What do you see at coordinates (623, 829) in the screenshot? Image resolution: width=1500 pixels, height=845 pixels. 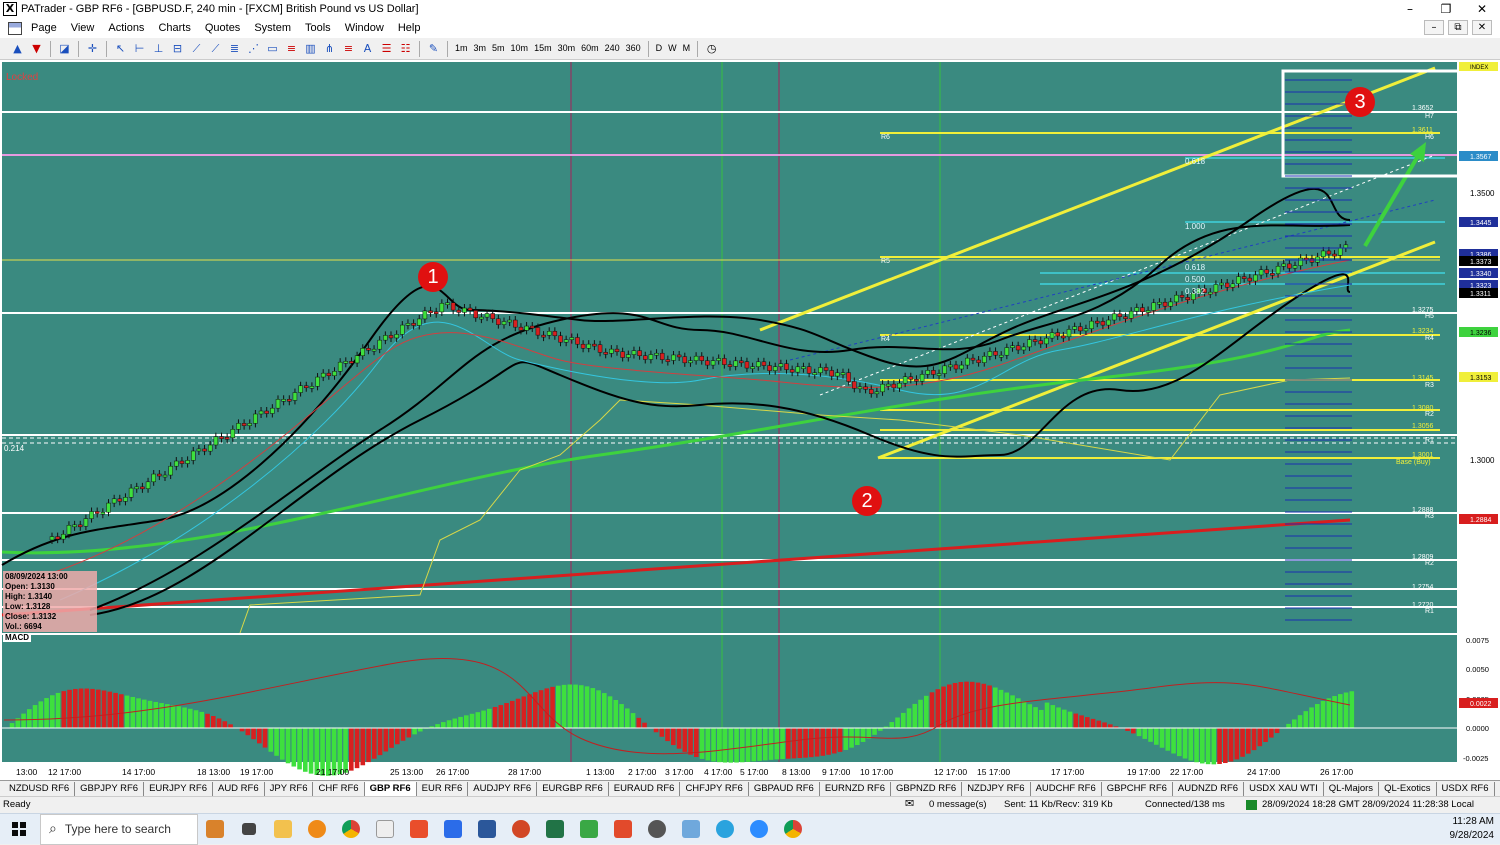 I see `c-app-red-icon` at bounding box center [623, 829].